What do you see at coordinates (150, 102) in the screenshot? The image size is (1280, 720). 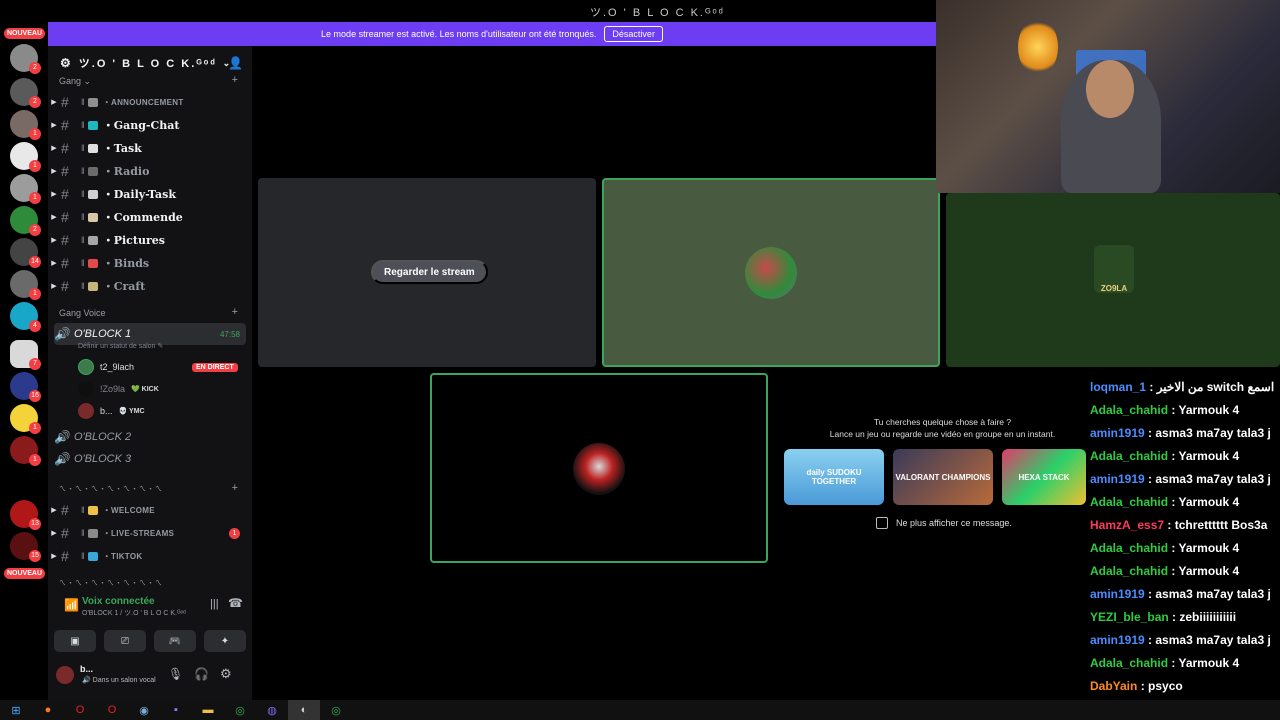 I see `channel-item: ▶ # ‖ ・ANNOUNCEMENT` at bounding box center [150, 102].